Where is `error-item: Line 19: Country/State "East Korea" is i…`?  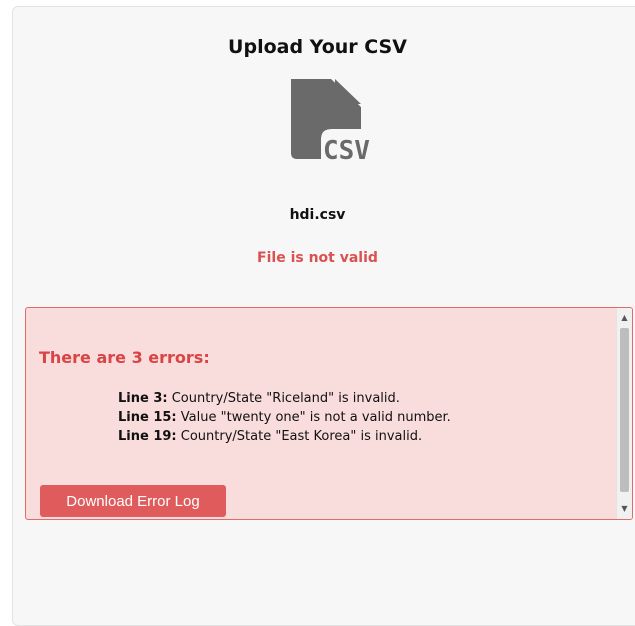
error-item: Line 19: Country/State "East Korea" is i… is located at coordinates (284, 436).